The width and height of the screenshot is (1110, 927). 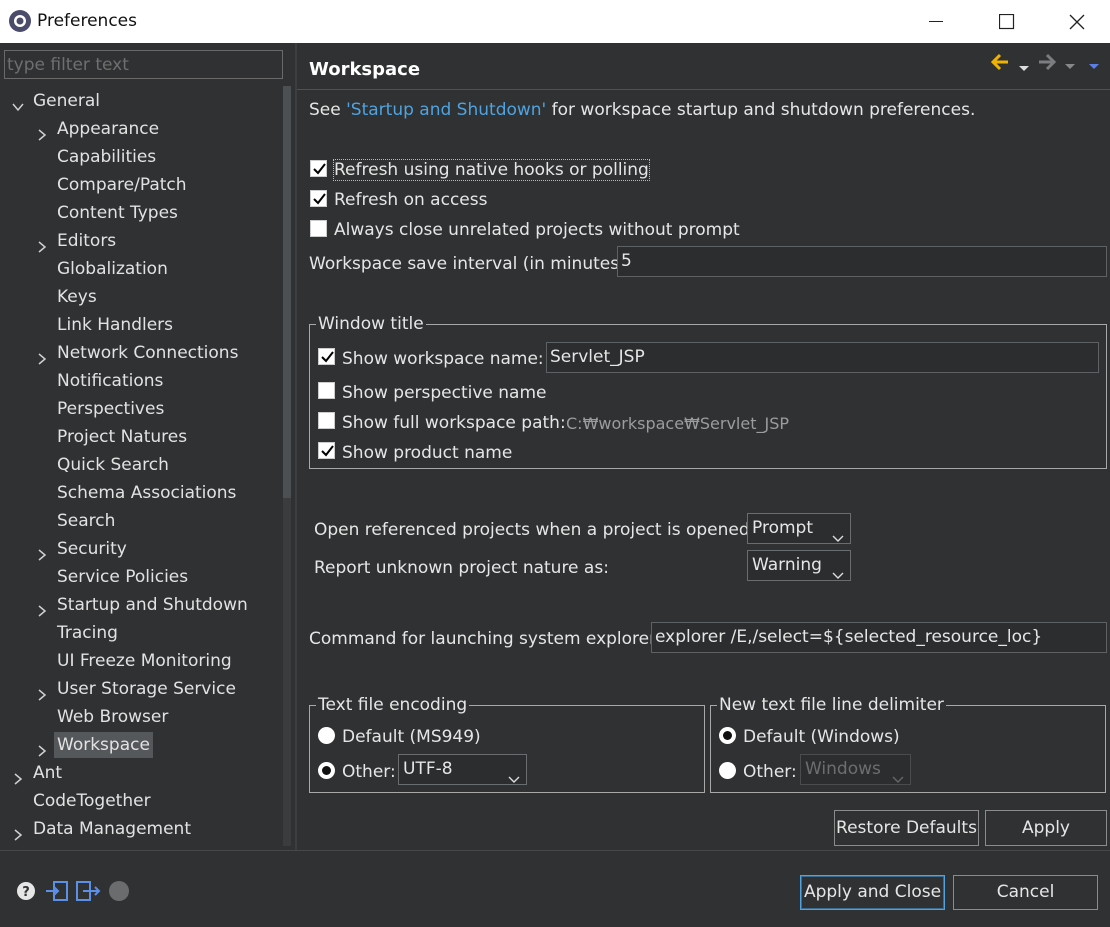 What do you see at coordinates (141, 773) in the screenshot?
I see `tree-item: Ant` at bounding box center [141, 773].